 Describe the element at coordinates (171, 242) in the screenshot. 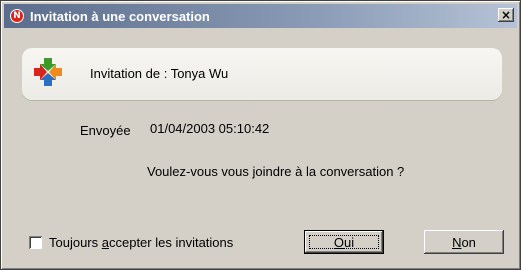

I see `always-accept-label-suffix: ccepter les invitations` at that location.